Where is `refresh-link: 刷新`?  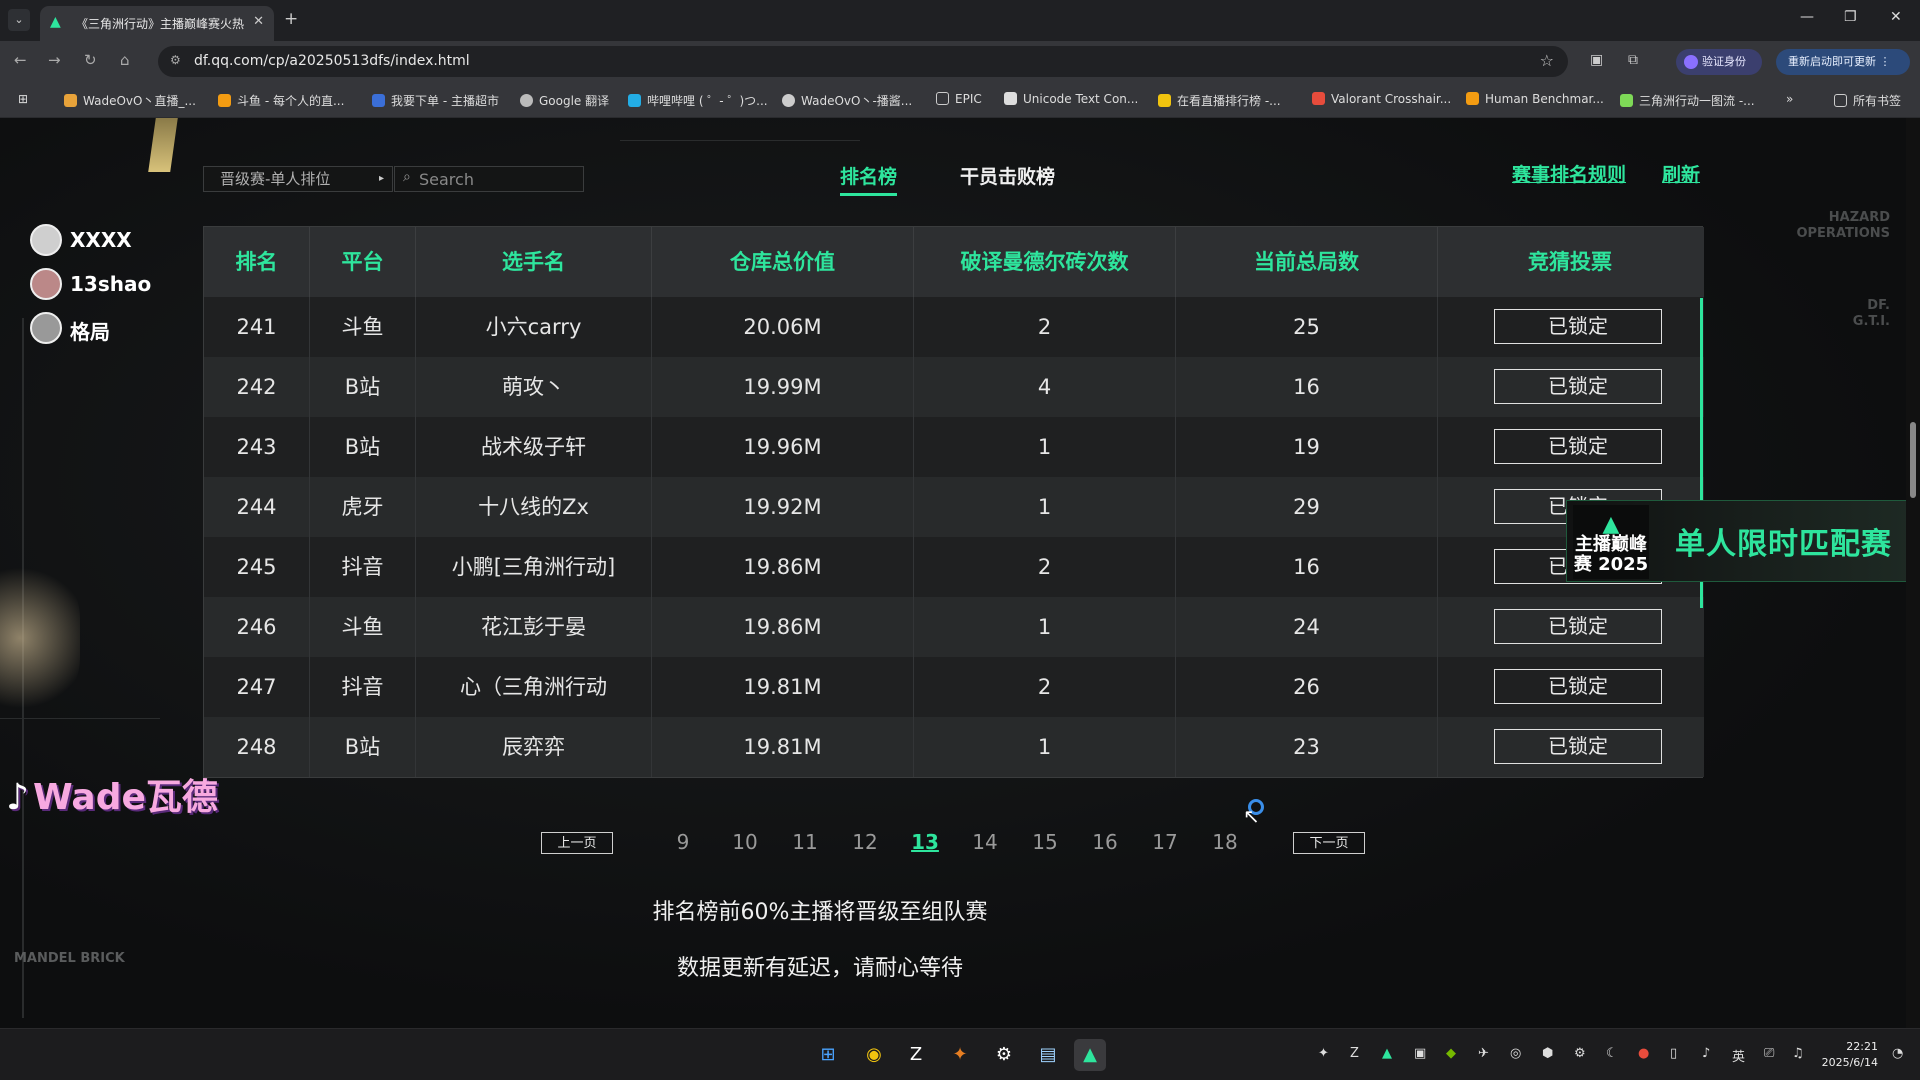
refresh-link: 刷新 is located at coordinates (1681, 173).